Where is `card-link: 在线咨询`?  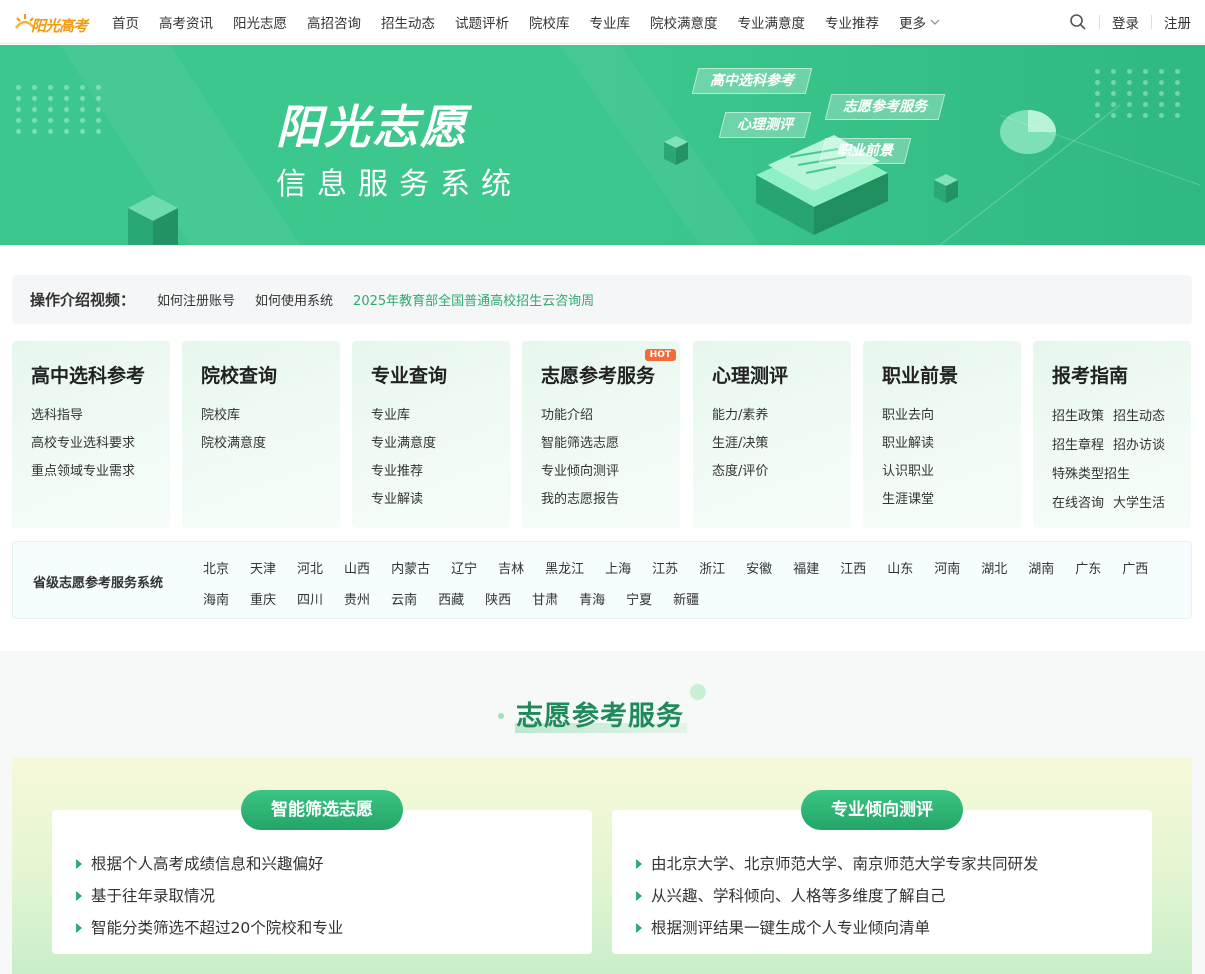
card-link: 在线咨询 is located at coordinates (1078, 503).